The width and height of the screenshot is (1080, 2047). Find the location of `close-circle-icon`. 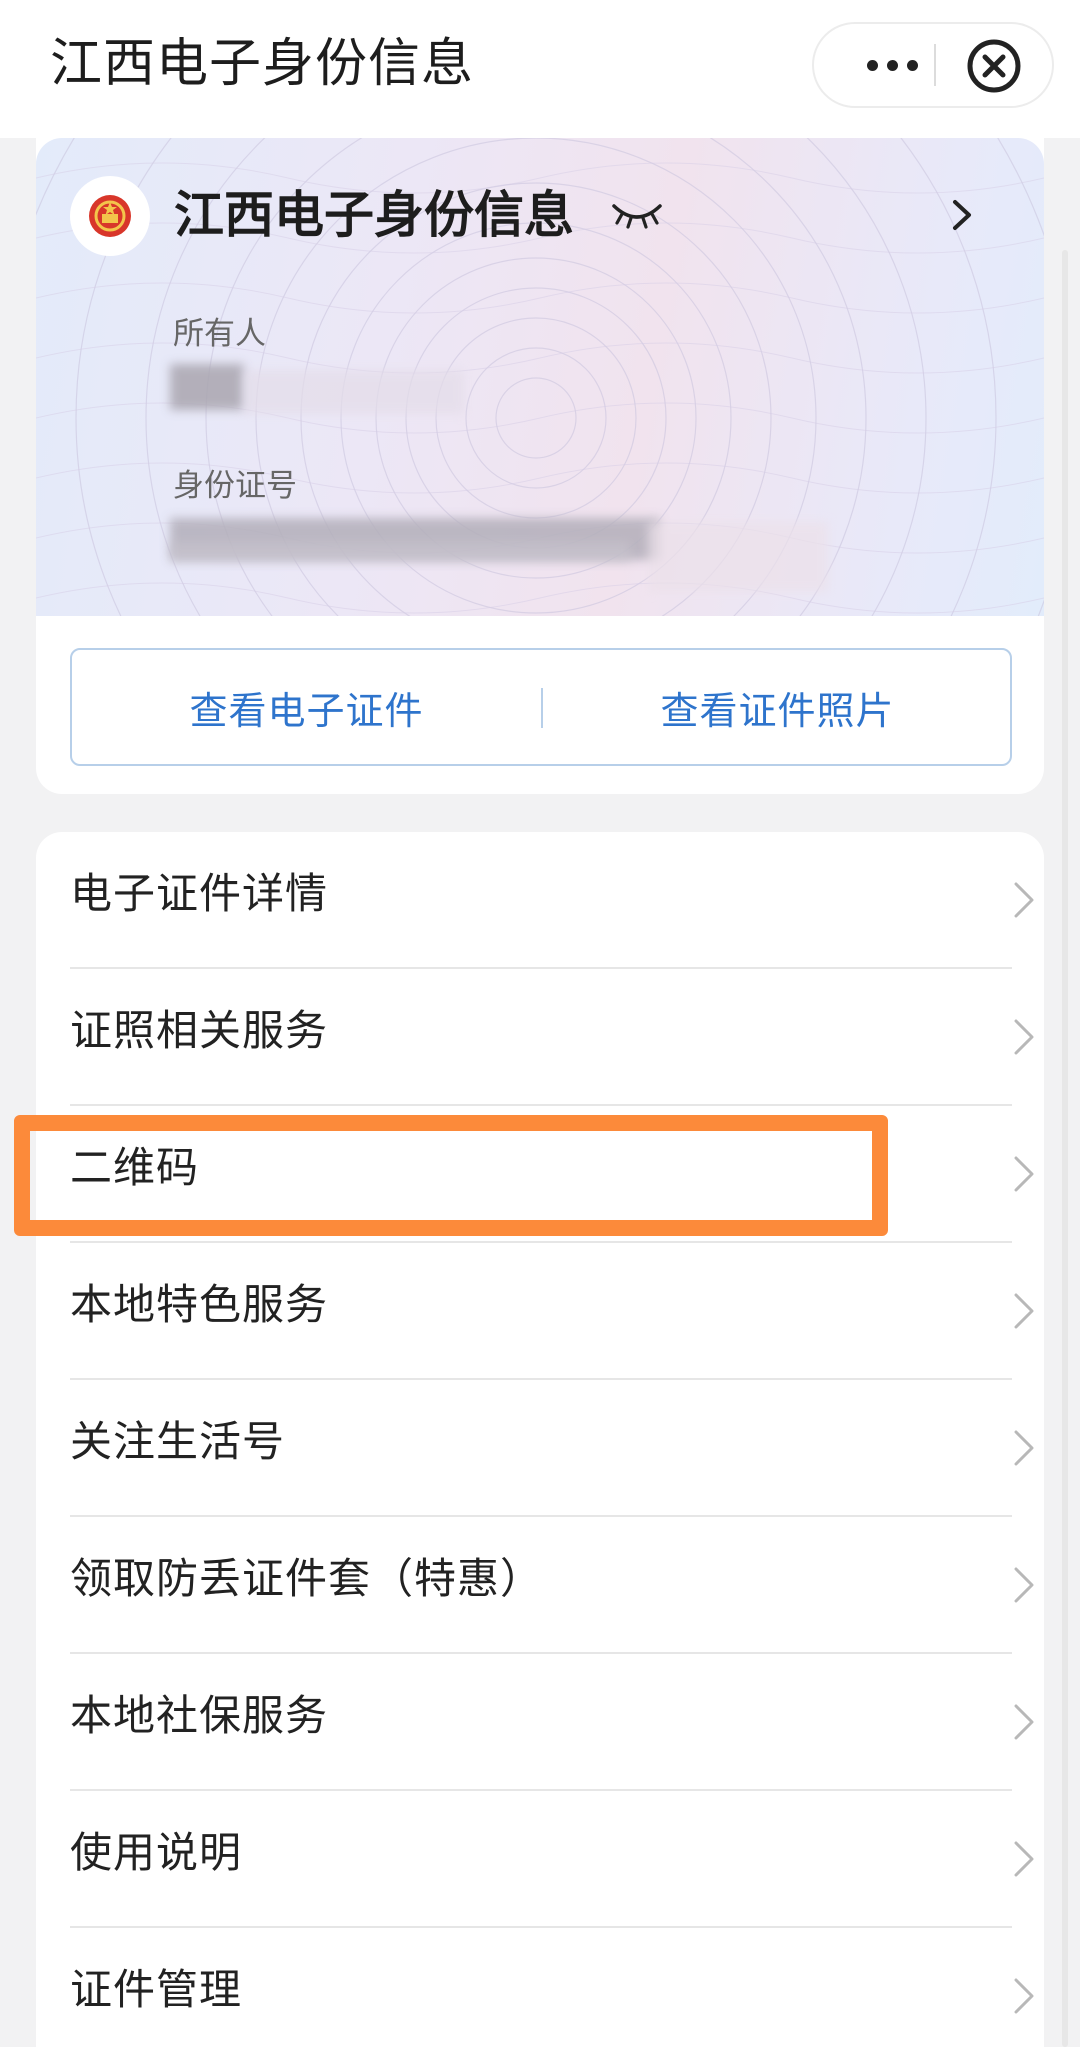

close-circle-icon is located at coordinates (994, 66).